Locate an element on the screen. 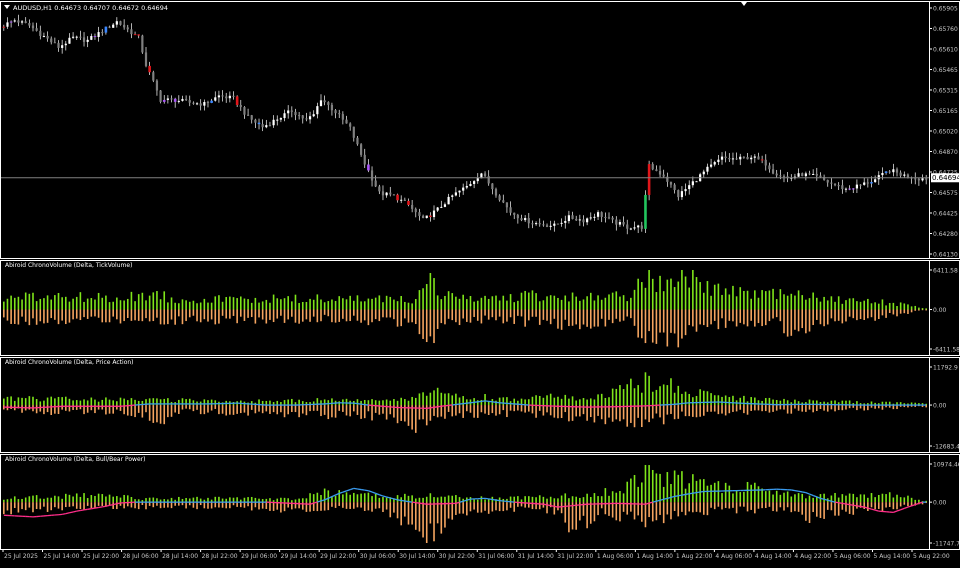 This screenshot has width=960, height=568. price-action-bars is located at coordinates (465, 402).